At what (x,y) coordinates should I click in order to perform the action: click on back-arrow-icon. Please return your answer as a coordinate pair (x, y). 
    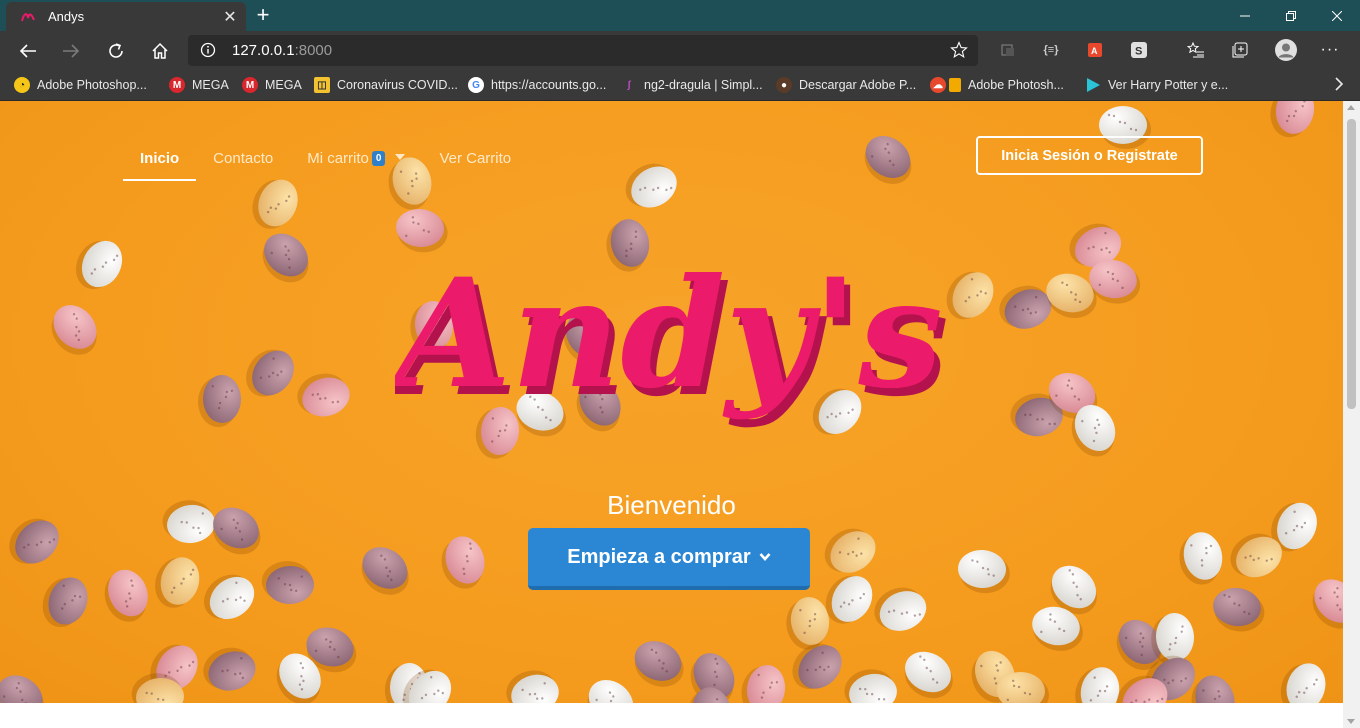
    Looking at the image, I should click on (27, 51).